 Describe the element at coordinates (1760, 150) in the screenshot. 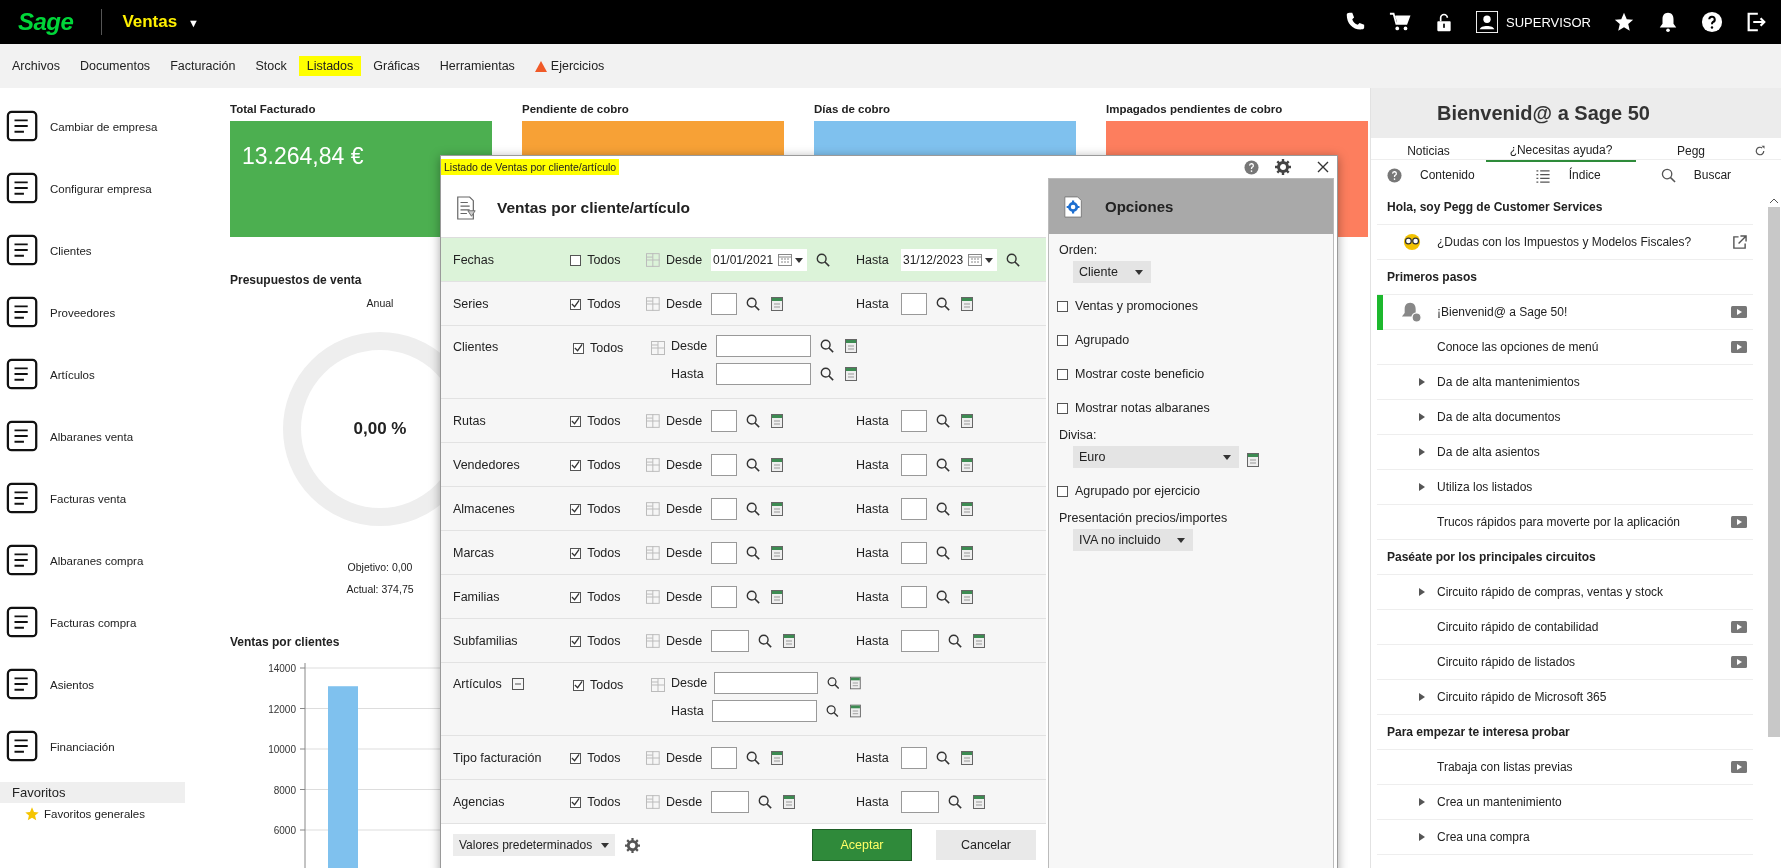

I see `refresh-icon` at that location.